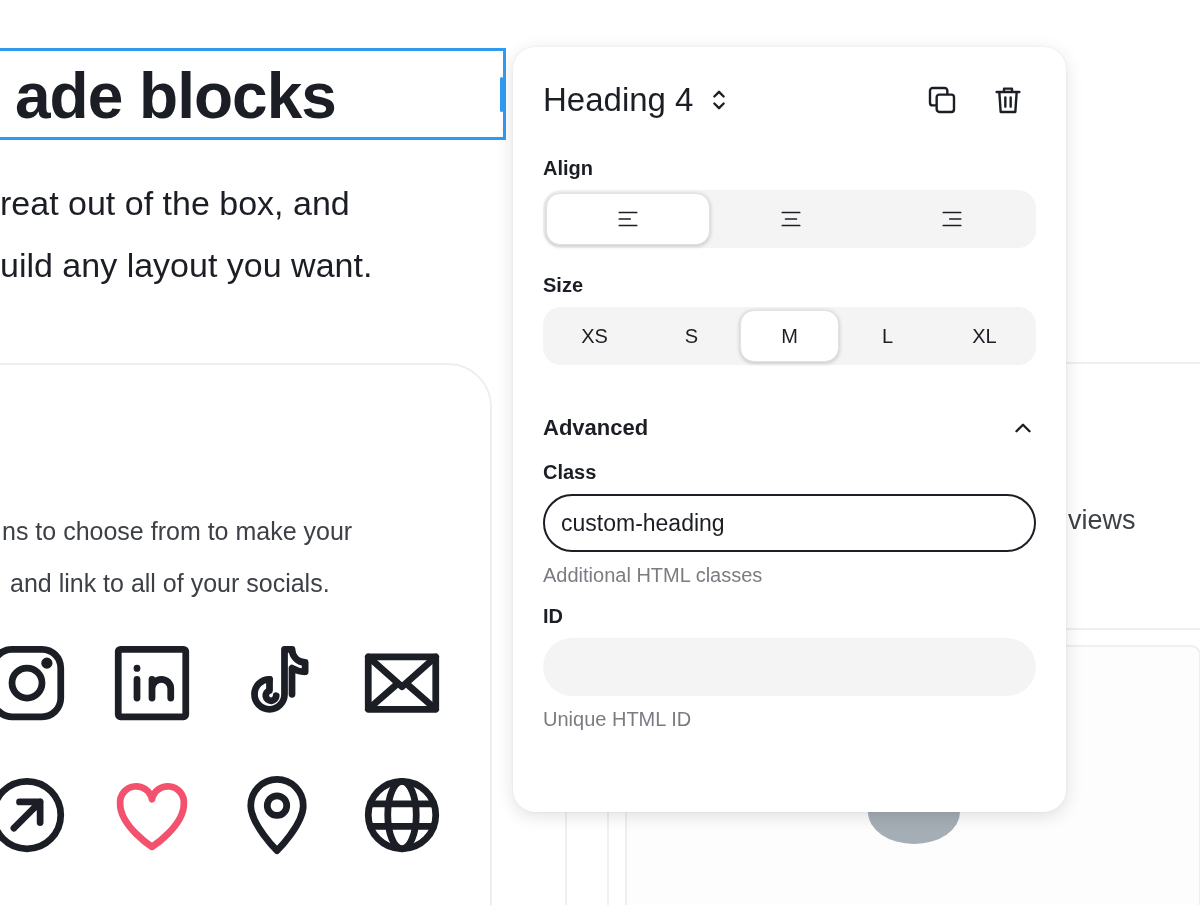 This screenshot has width=1200, height=905. Describe the element at coordinates (1102, 520) in the screenshot. I see `card-text: views` at that location.